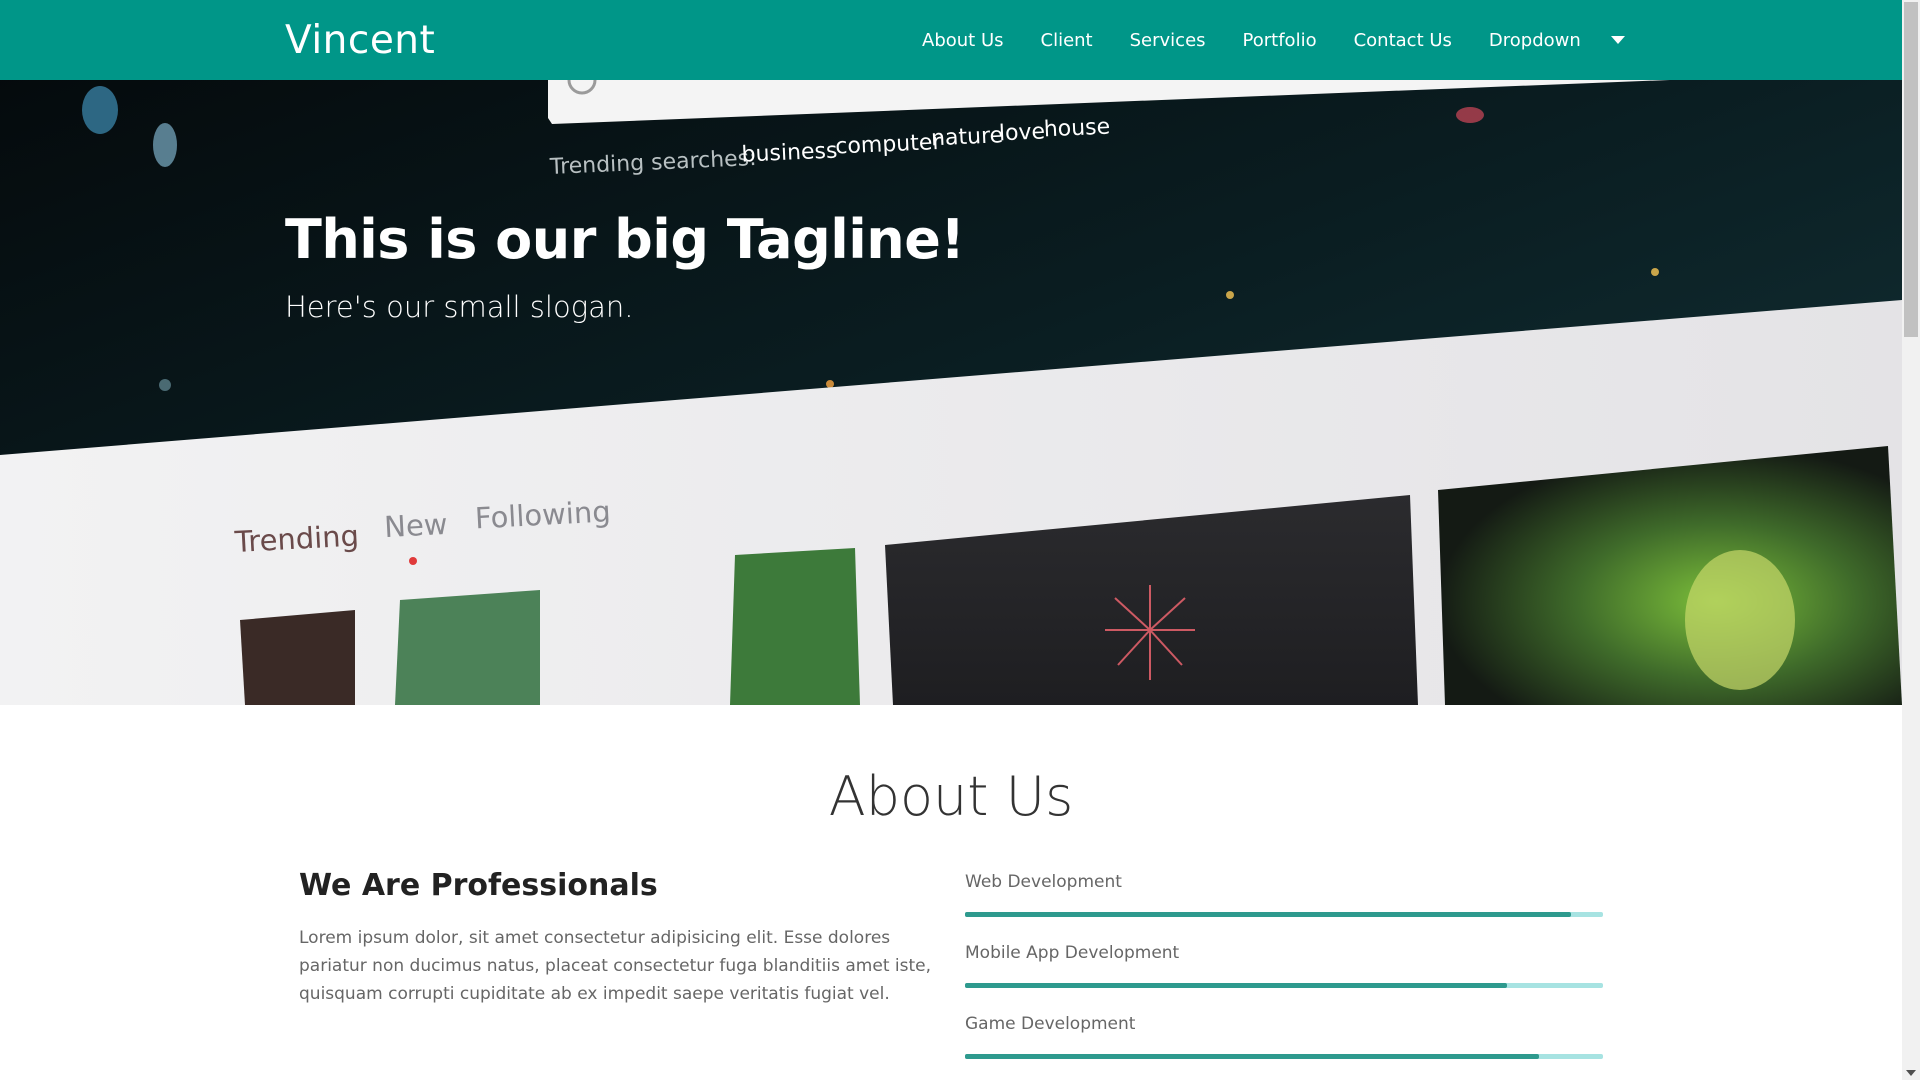 This screenshot has height=1080, width=1920. Describe the element at coordinates (963, 40) in the screenshot. I see `nav-link-about-us: About Us` at that location.